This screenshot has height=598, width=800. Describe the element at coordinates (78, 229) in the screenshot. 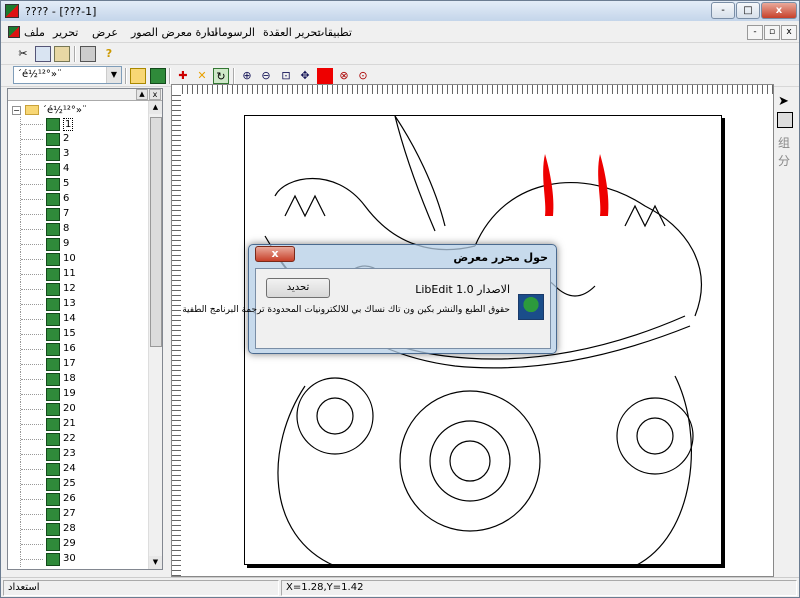

I see `tree-item: 8` at that location.